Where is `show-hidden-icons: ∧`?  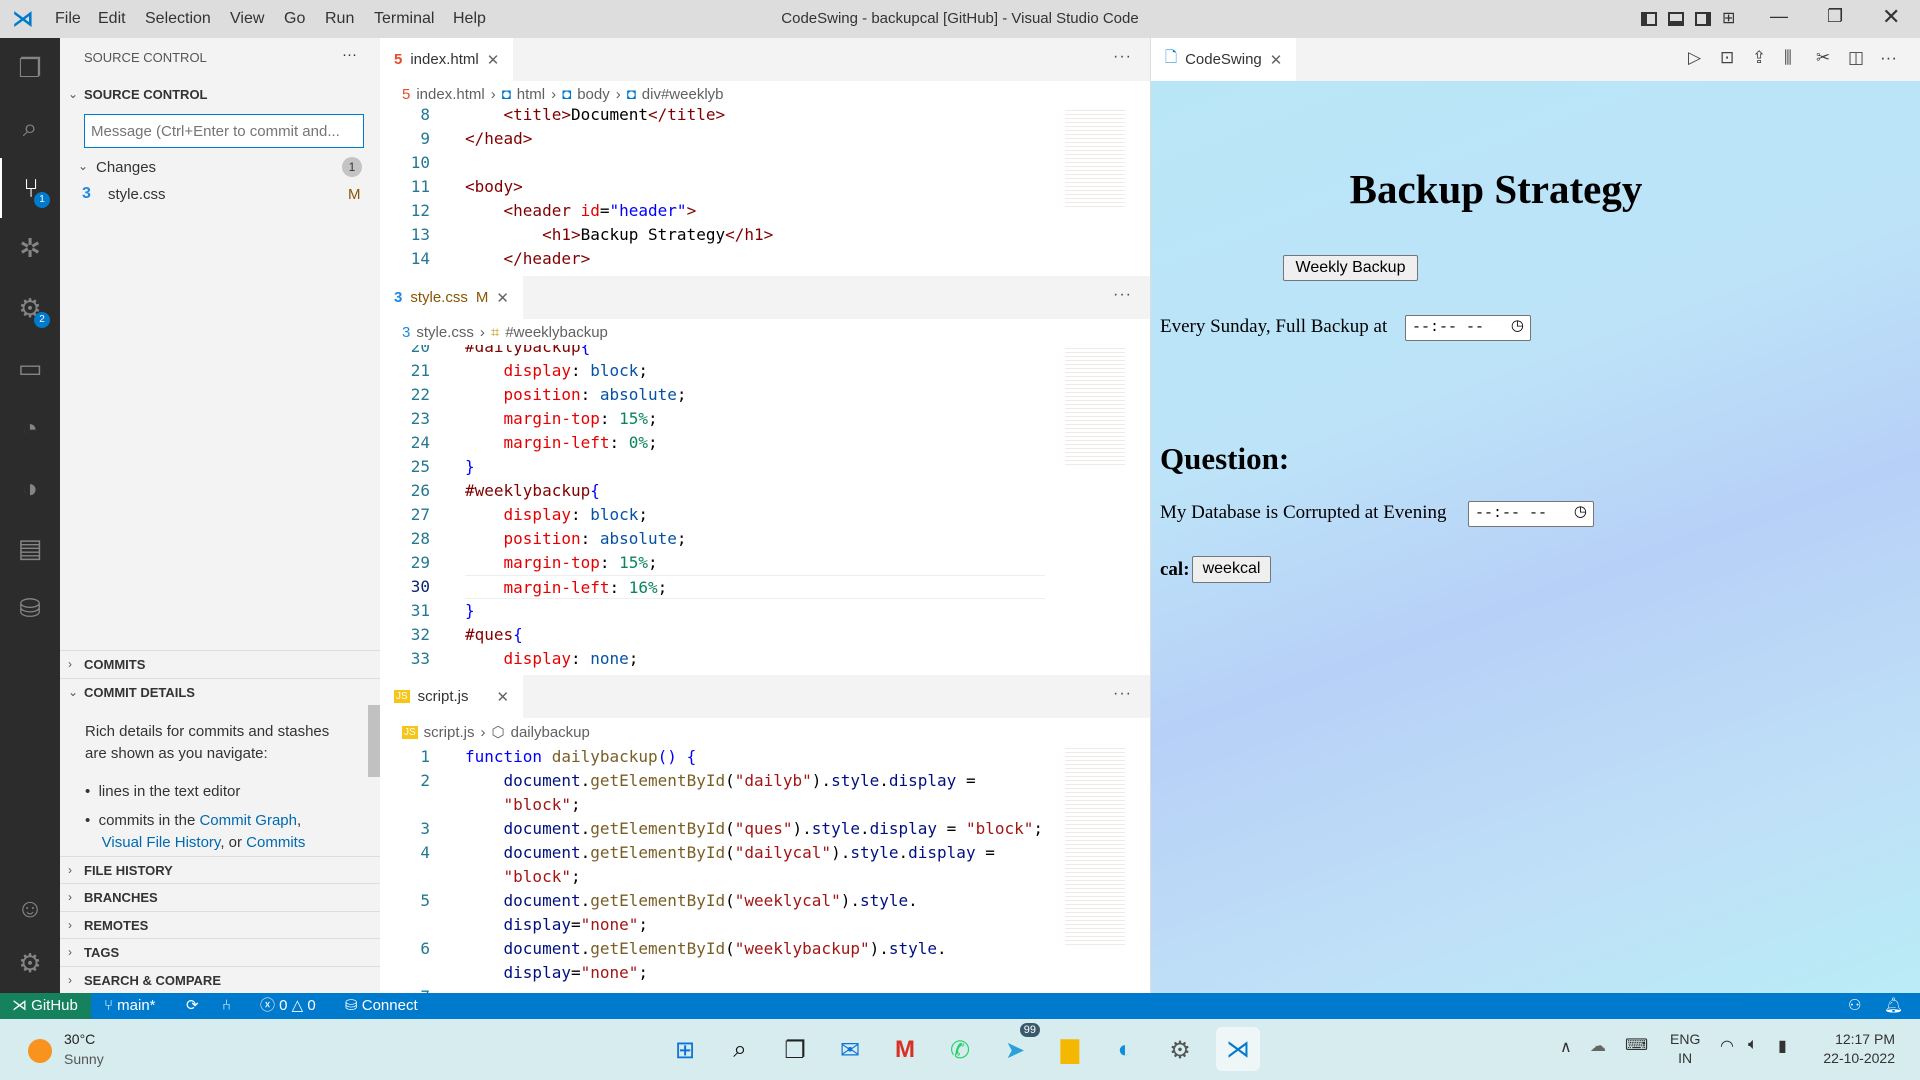 show-hidden-icons: ∧ is located at coordinates (1566, 1047).